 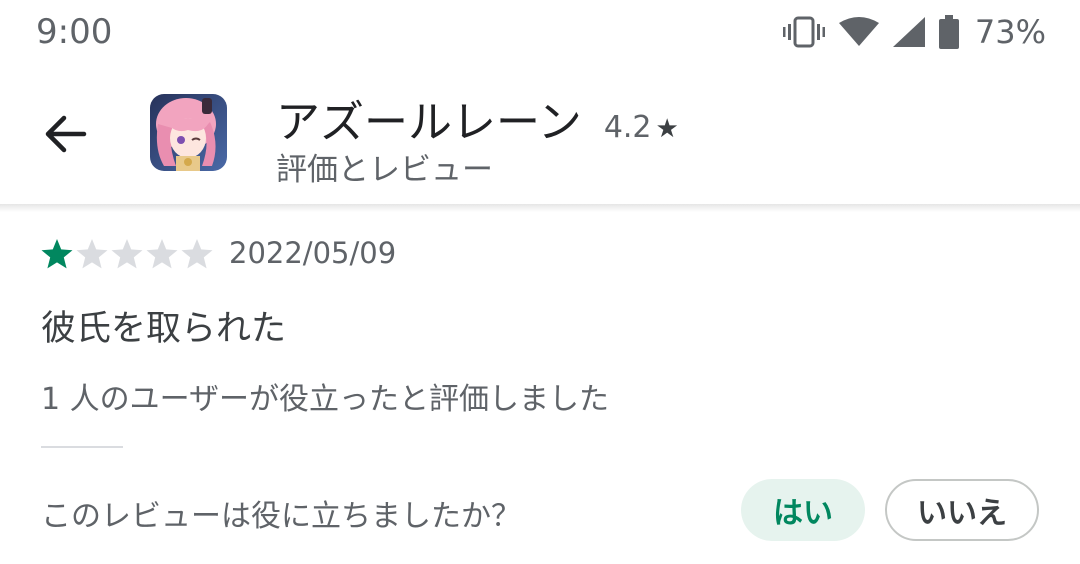 I want to click on battery-percentage: 73%, so click(x=1010, y=32).